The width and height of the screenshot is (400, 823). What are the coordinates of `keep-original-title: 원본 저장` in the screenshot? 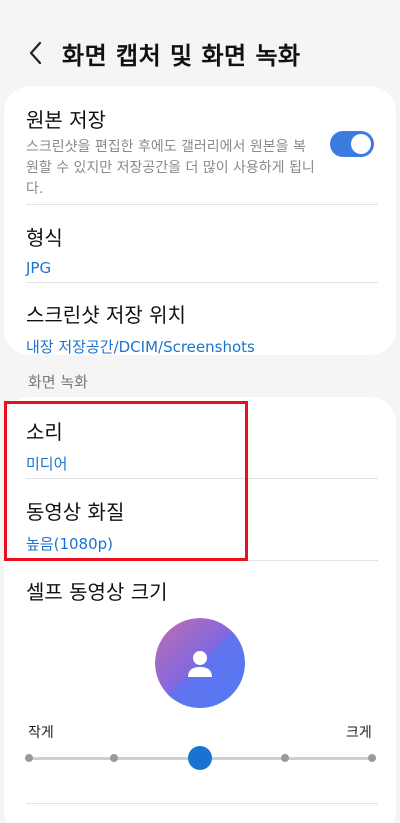 It's located at (66, 120).